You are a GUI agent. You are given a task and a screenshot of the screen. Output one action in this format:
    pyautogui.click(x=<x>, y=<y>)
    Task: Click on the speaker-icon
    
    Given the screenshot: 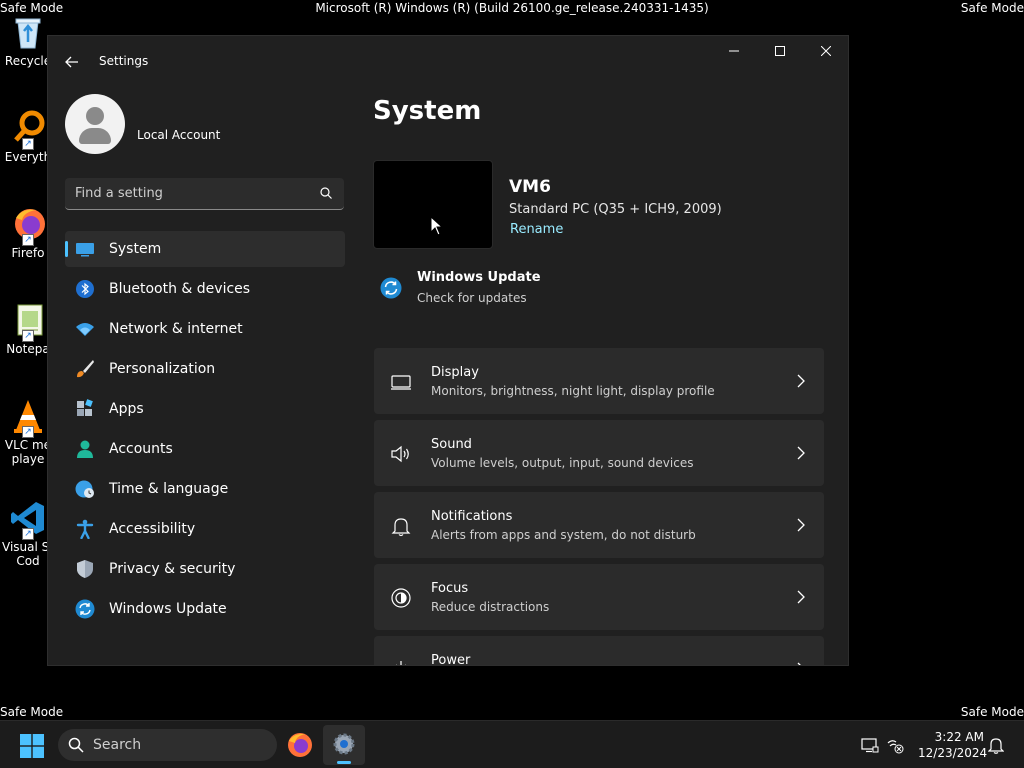 What is the action you would take?
    pyautogui.click(x=400, y=454)
    